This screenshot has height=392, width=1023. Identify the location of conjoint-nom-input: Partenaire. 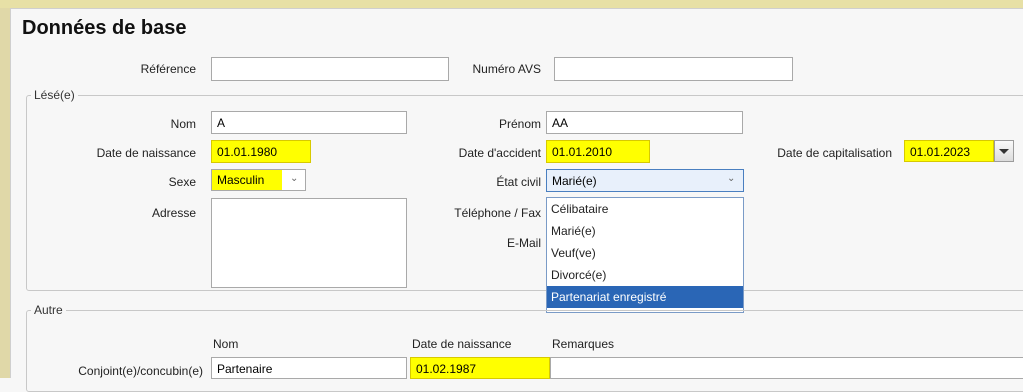
(309, 368).